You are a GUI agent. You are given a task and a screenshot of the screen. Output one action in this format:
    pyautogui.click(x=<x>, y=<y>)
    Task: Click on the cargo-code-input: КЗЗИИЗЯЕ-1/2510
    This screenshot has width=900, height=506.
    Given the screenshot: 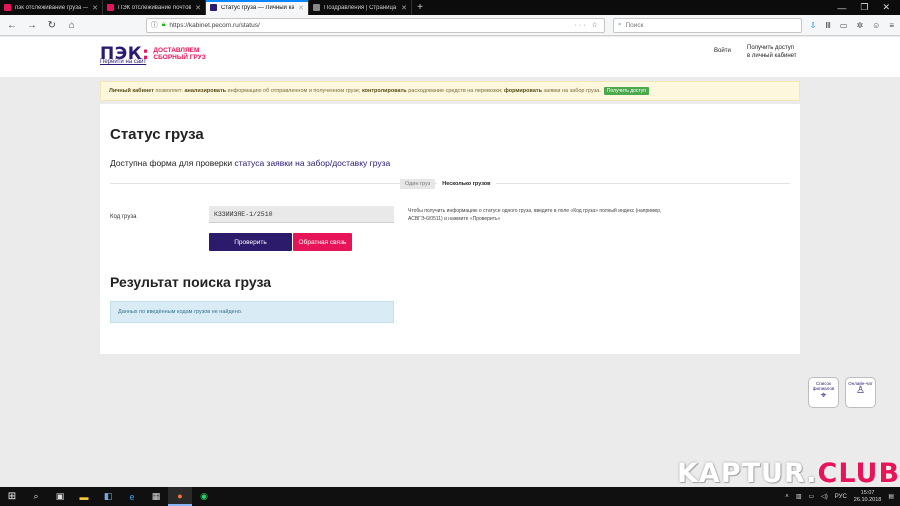 What is the action you would take?
    pyautogui.click(x=301, y=214)
    